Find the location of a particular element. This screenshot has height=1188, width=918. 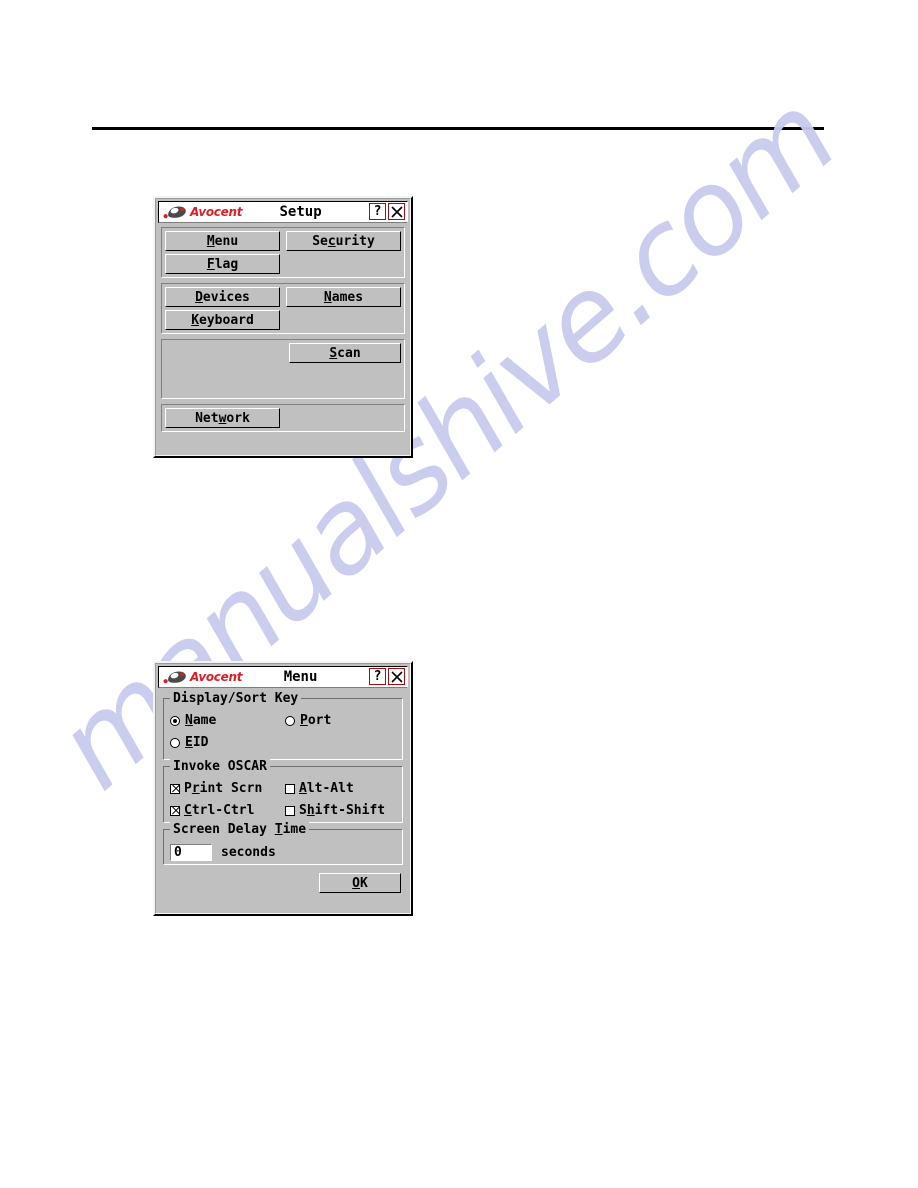

network-button-label: Network is located at coordinates (222, 418).